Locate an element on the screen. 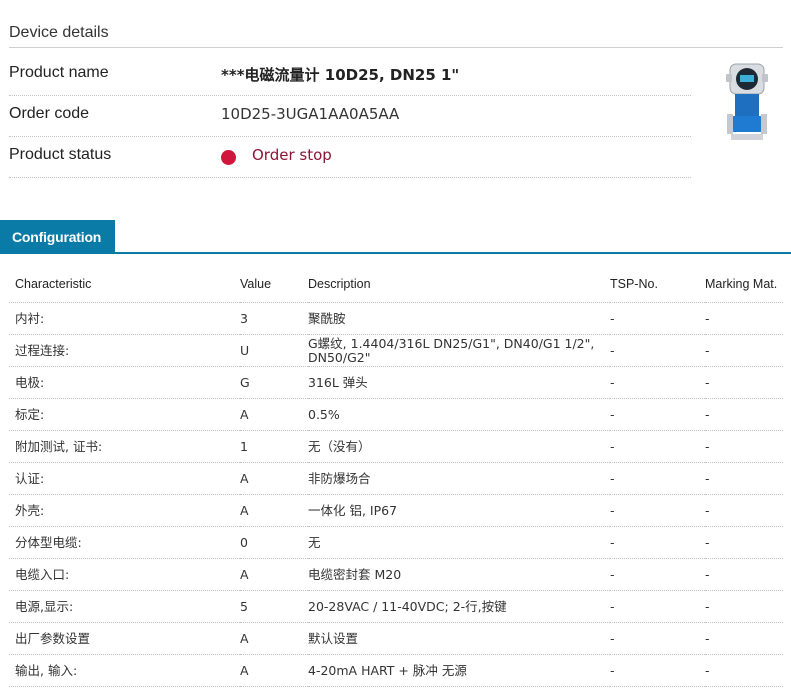  cell-characteristic: 电缆入口: is located at coordinates (124, 574).